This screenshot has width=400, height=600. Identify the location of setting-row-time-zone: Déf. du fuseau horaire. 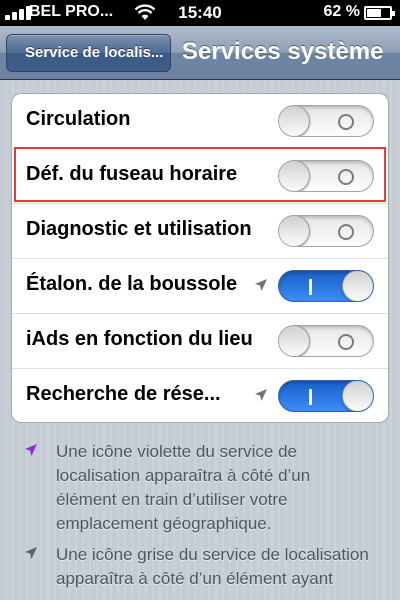
(200, 176).